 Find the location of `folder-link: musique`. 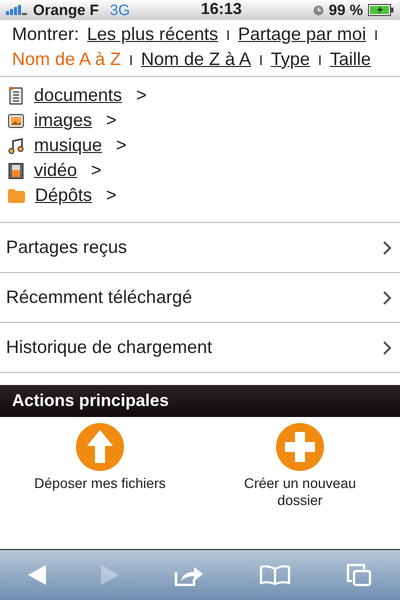

folder-link: musique is located at coordinates (68, 145).